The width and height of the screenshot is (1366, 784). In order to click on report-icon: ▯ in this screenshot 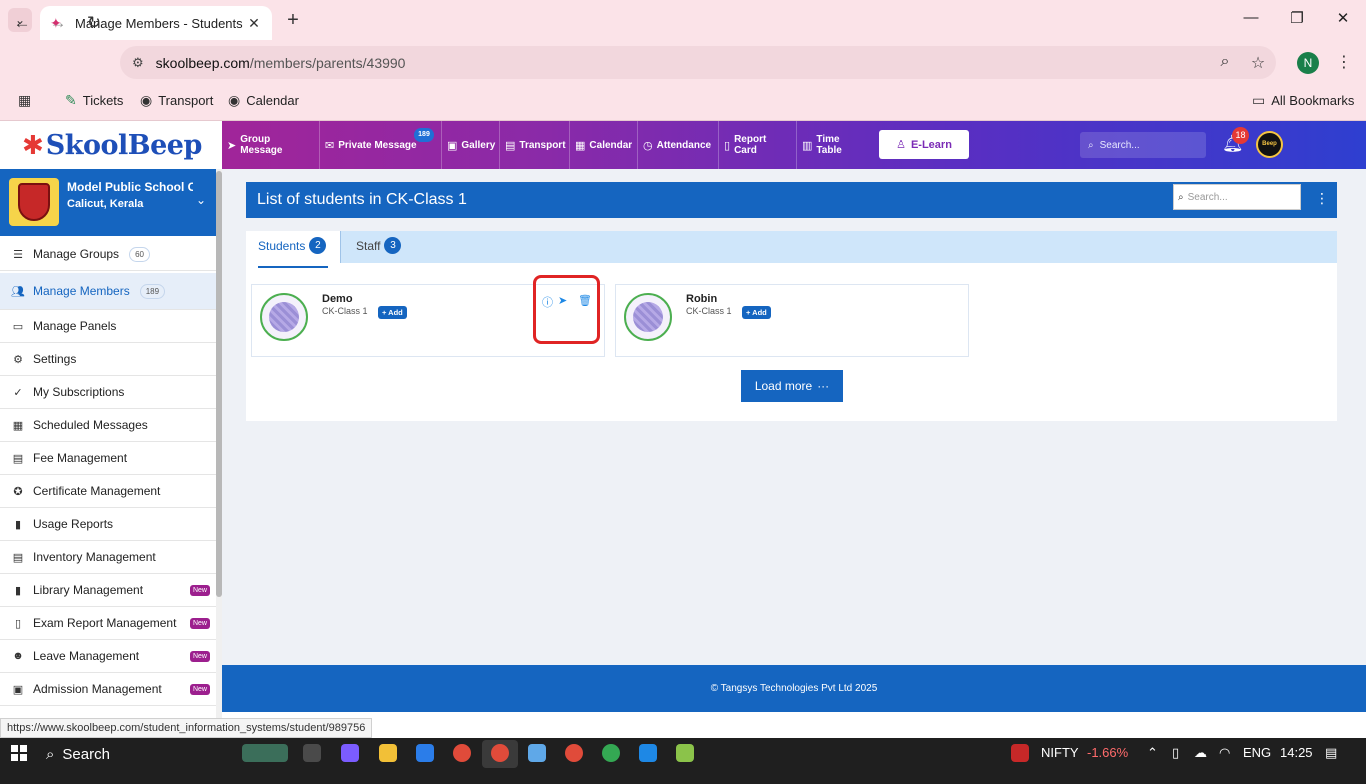, I will do `click(18, 623)`.